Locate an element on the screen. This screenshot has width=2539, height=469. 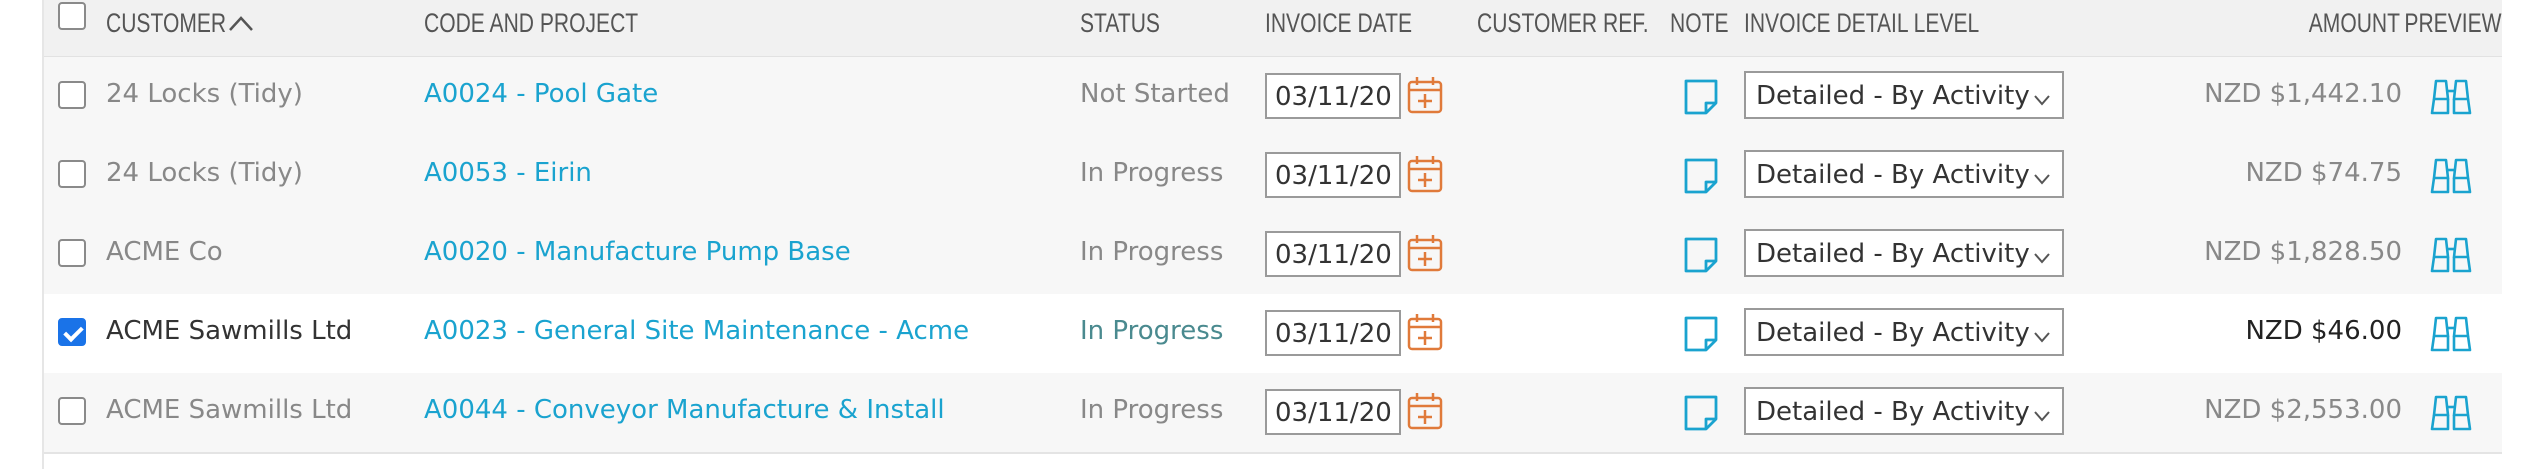
header-customer: CUSTOMER is located at coordinates (166, 23).